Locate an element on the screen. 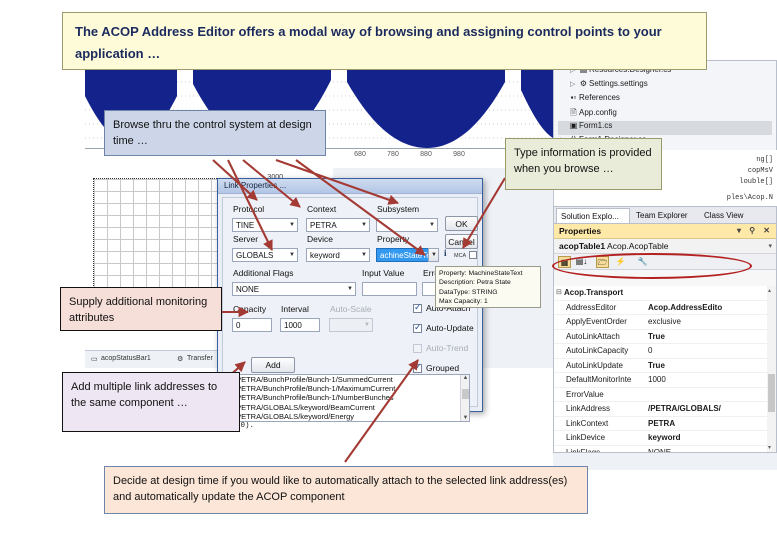 This screenshot has width=777, height=548. property-row-linkdevice: LinkDevice keyword is located at coordinates (665, 438).